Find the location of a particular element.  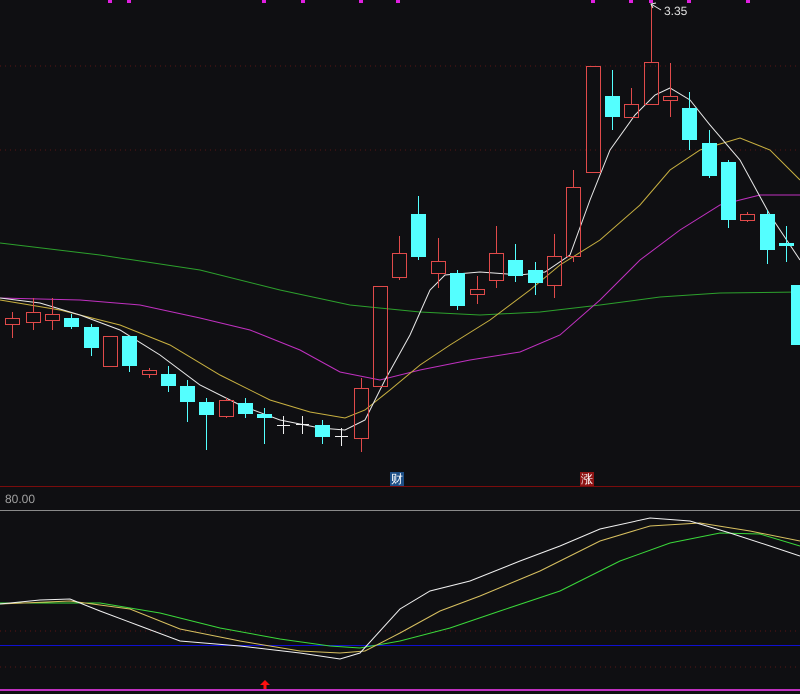

event-marker: 涨 is located at coordinates (587, 479).